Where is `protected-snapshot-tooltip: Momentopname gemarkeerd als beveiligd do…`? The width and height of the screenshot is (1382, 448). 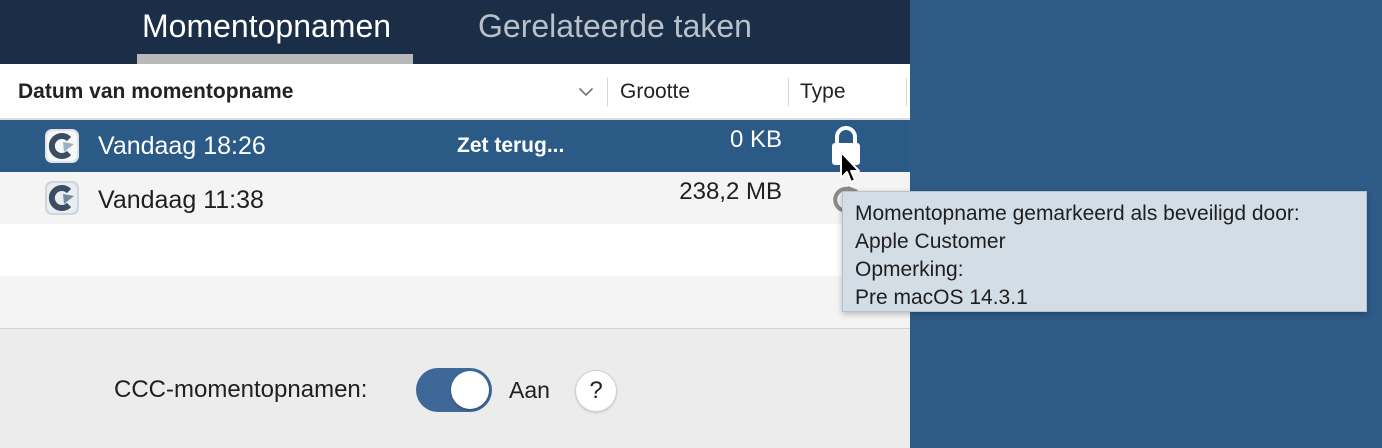 protected-snapshot-tooltip: Momentopname gemarkeerd als beveiligd do… is located at coordinates (1104, 251).